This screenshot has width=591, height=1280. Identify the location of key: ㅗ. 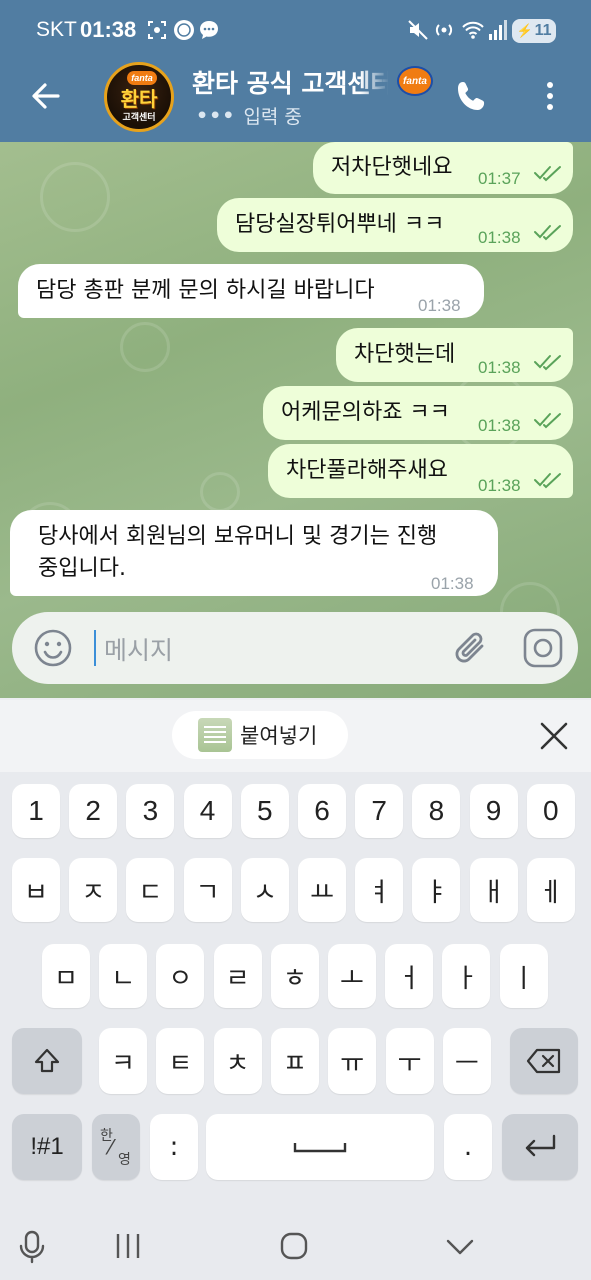
(352, 976).